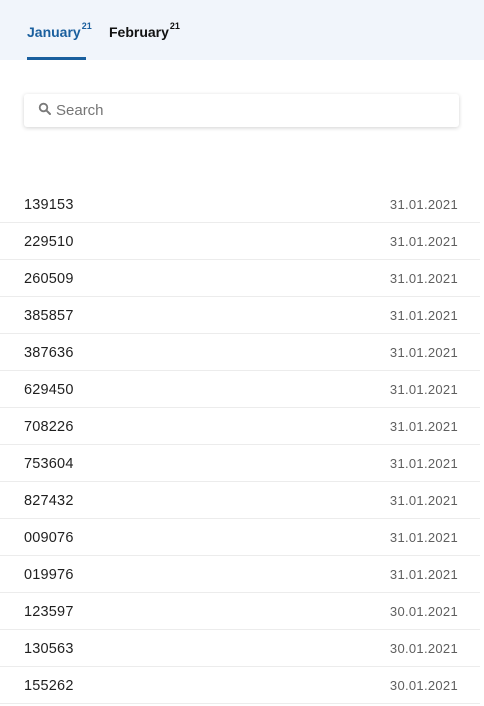 Image resolution: width=484 pixels, height=706 pixels. Describe the element at coordinates (86, 26) in the screenshot. I see `tab-january-count: 21` at that location.